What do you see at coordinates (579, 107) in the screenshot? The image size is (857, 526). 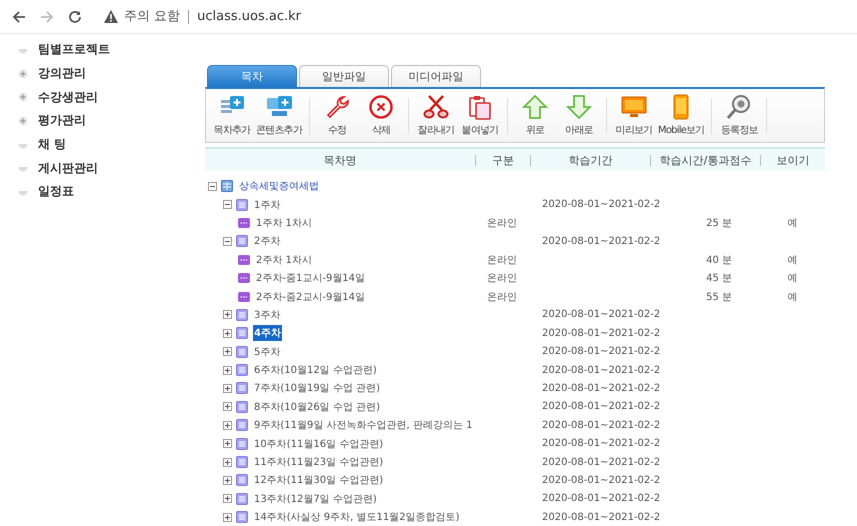 I see `down-arrow-icon` at bounding box center [579, 107].